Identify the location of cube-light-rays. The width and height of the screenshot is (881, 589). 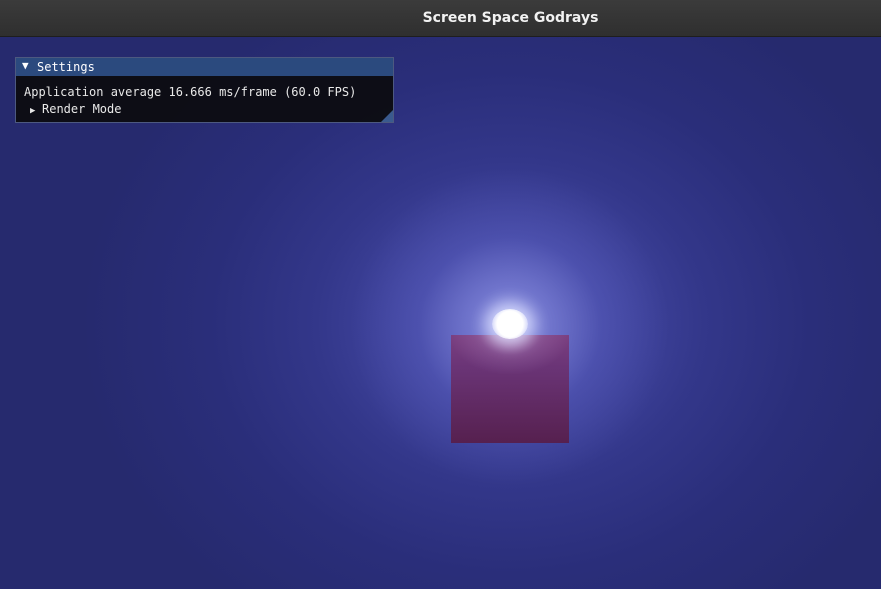
(510, 365).